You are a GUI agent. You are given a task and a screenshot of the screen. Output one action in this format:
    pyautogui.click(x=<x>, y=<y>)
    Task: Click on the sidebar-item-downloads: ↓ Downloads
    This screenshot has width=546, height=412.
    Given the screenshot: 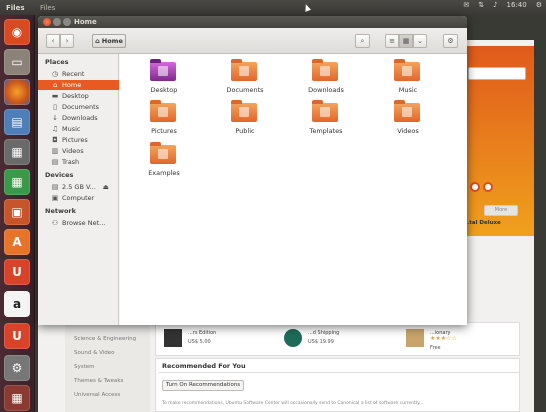 What is the action you would take?
    pyautogui.click(x=78, y=118)
    